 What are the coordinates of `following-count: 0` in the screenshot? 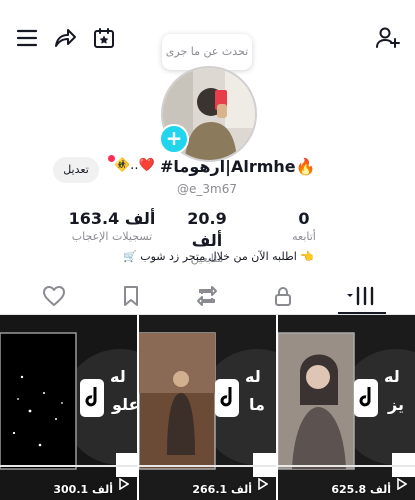 It's located at (304, 218).